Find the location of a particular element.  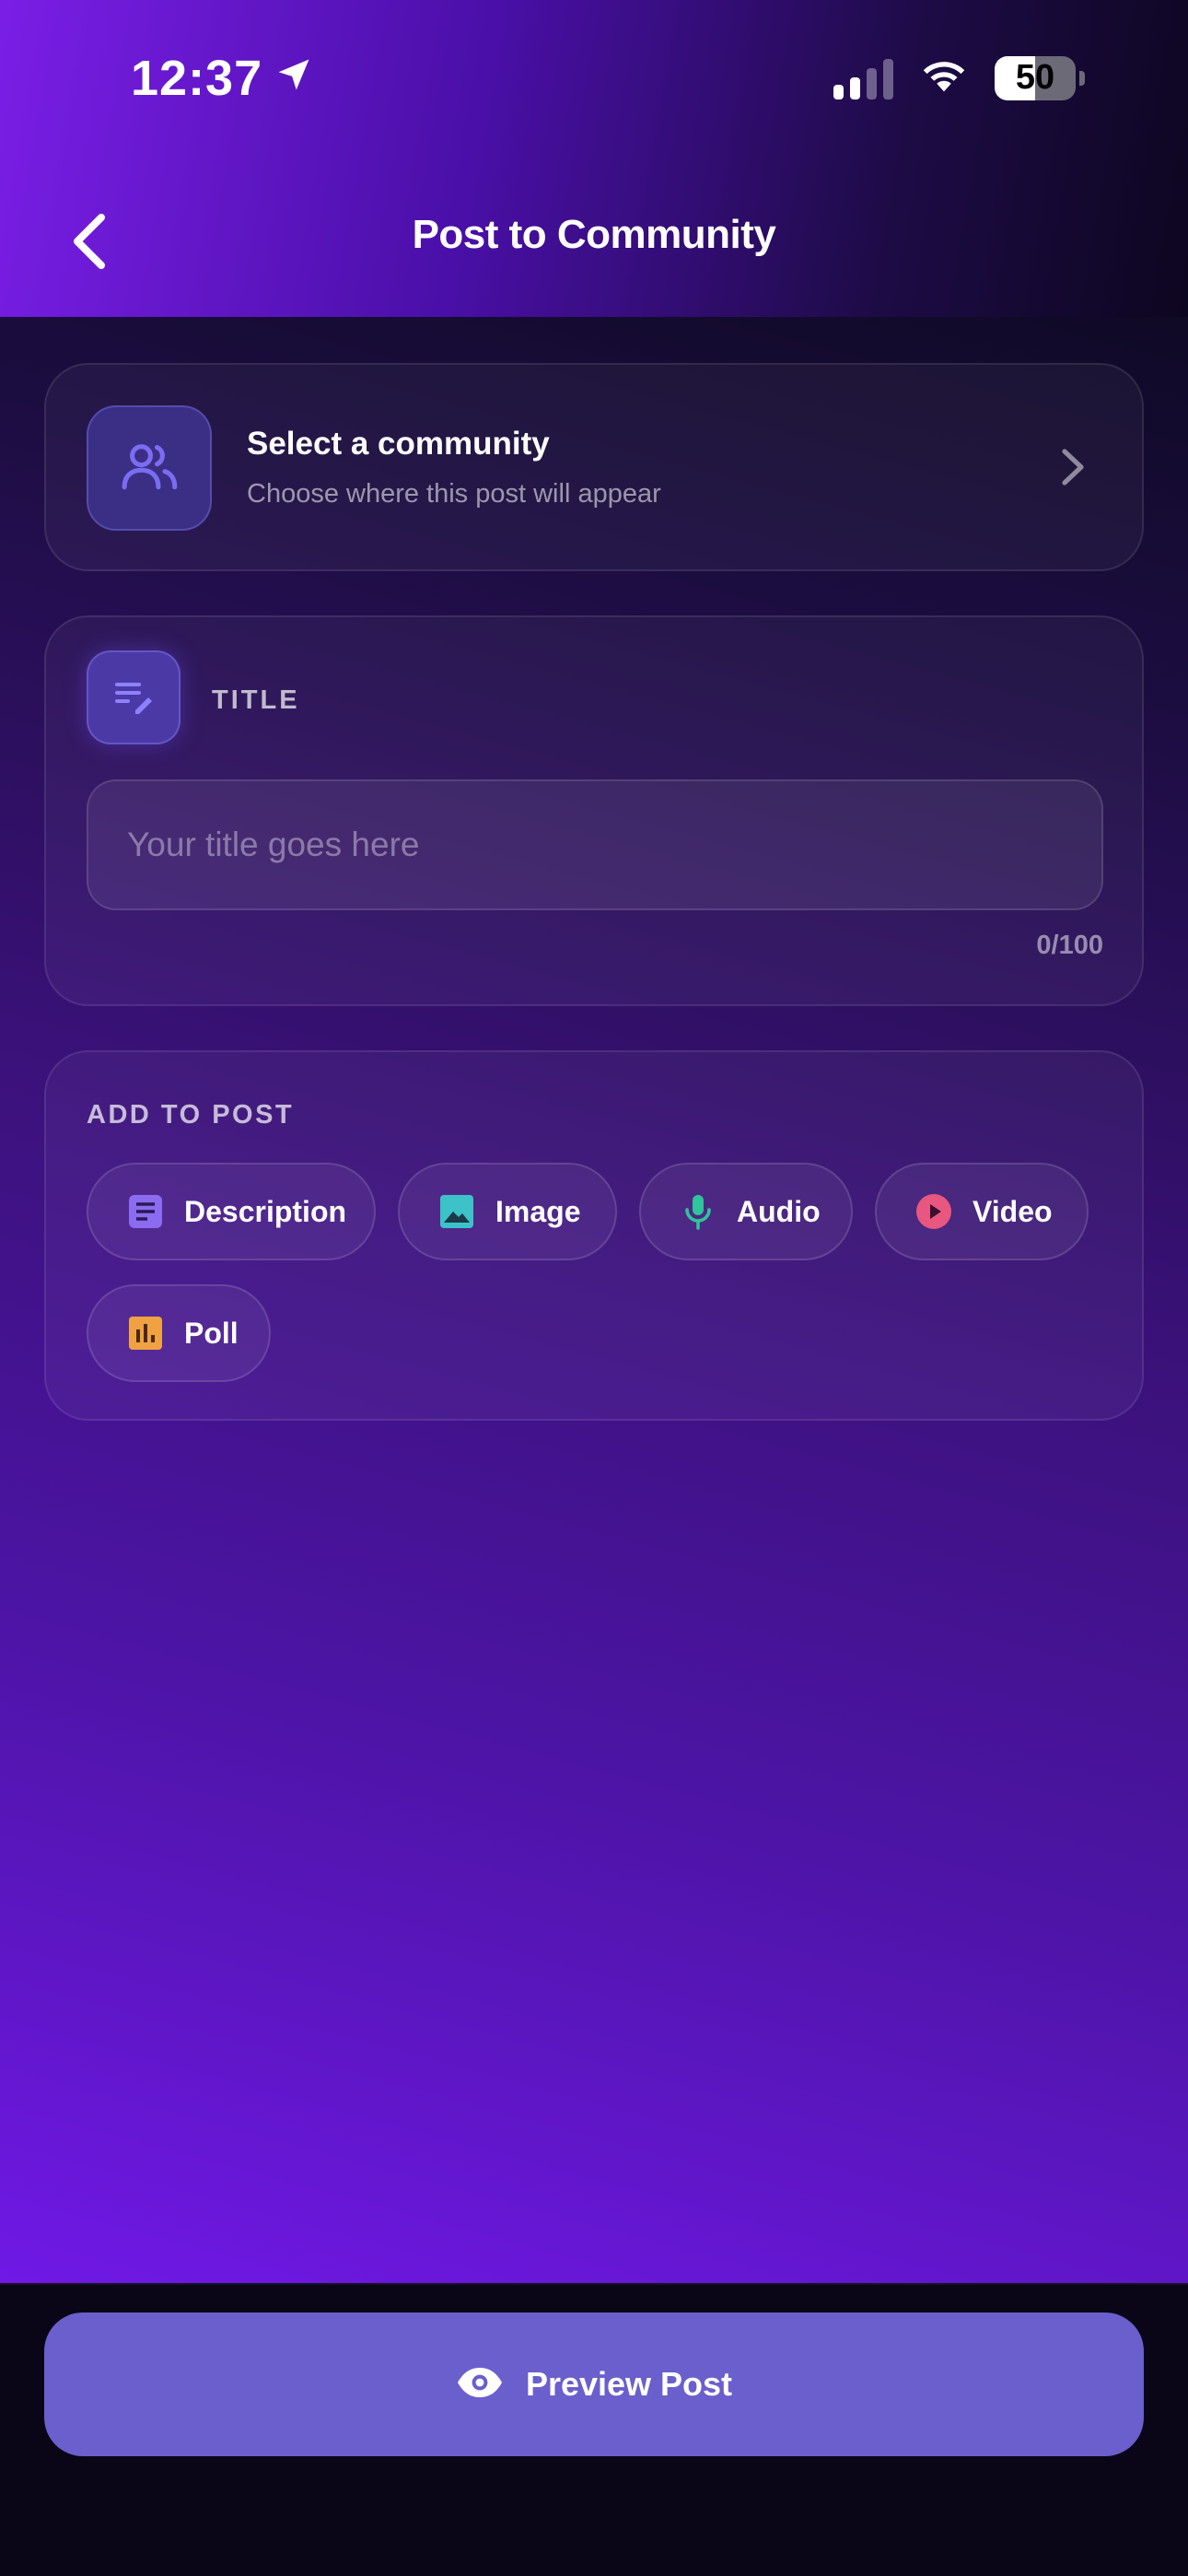

chip-label: Image is located at coordinates (538, 1211).